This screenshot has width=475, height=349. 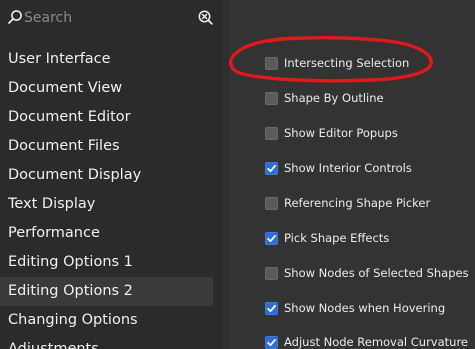 What do you see at coordinates (106, 291) in the screenshot?
I see `sidebar-item-editing-options-2: Editing Options 2` at bounding box center [106, 291].